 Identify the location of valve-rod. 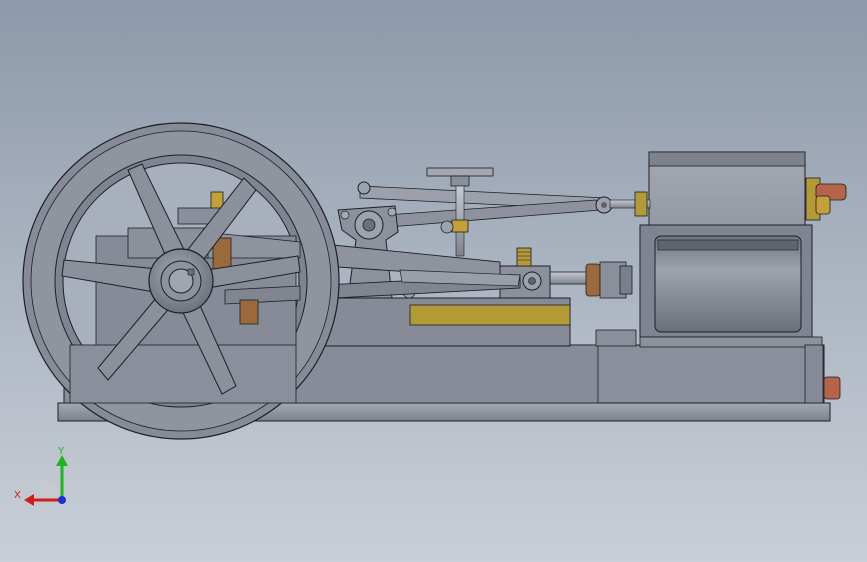
(504, 205).